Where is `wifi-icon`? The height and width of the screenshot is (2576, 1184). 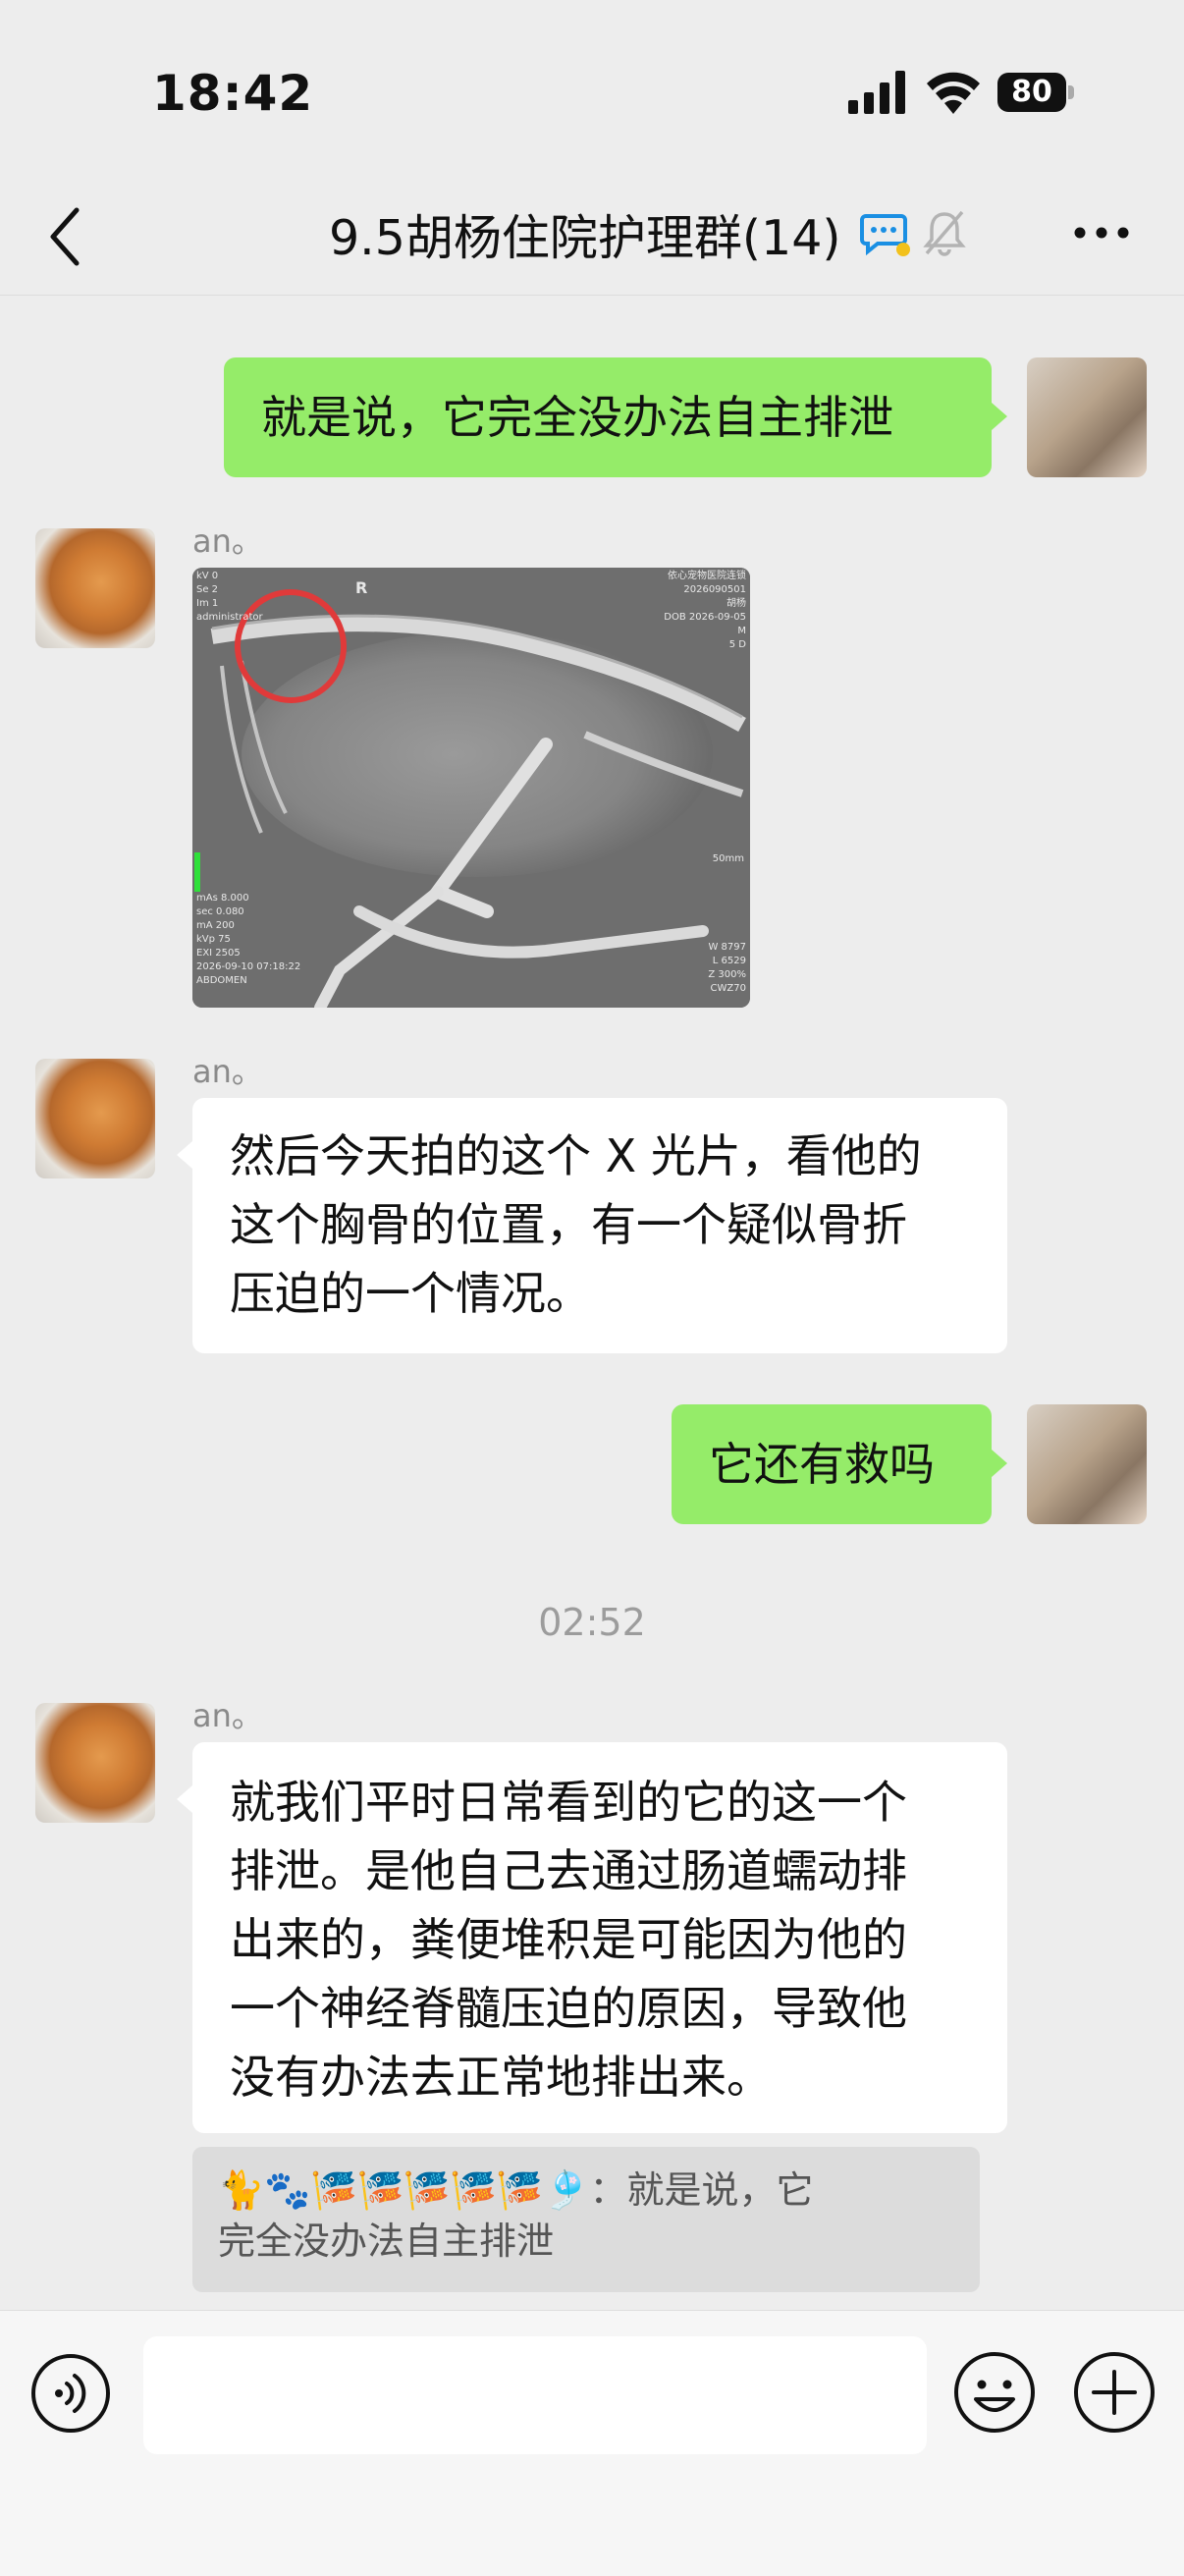 wifi-icon is located at coordinates (953, 93).